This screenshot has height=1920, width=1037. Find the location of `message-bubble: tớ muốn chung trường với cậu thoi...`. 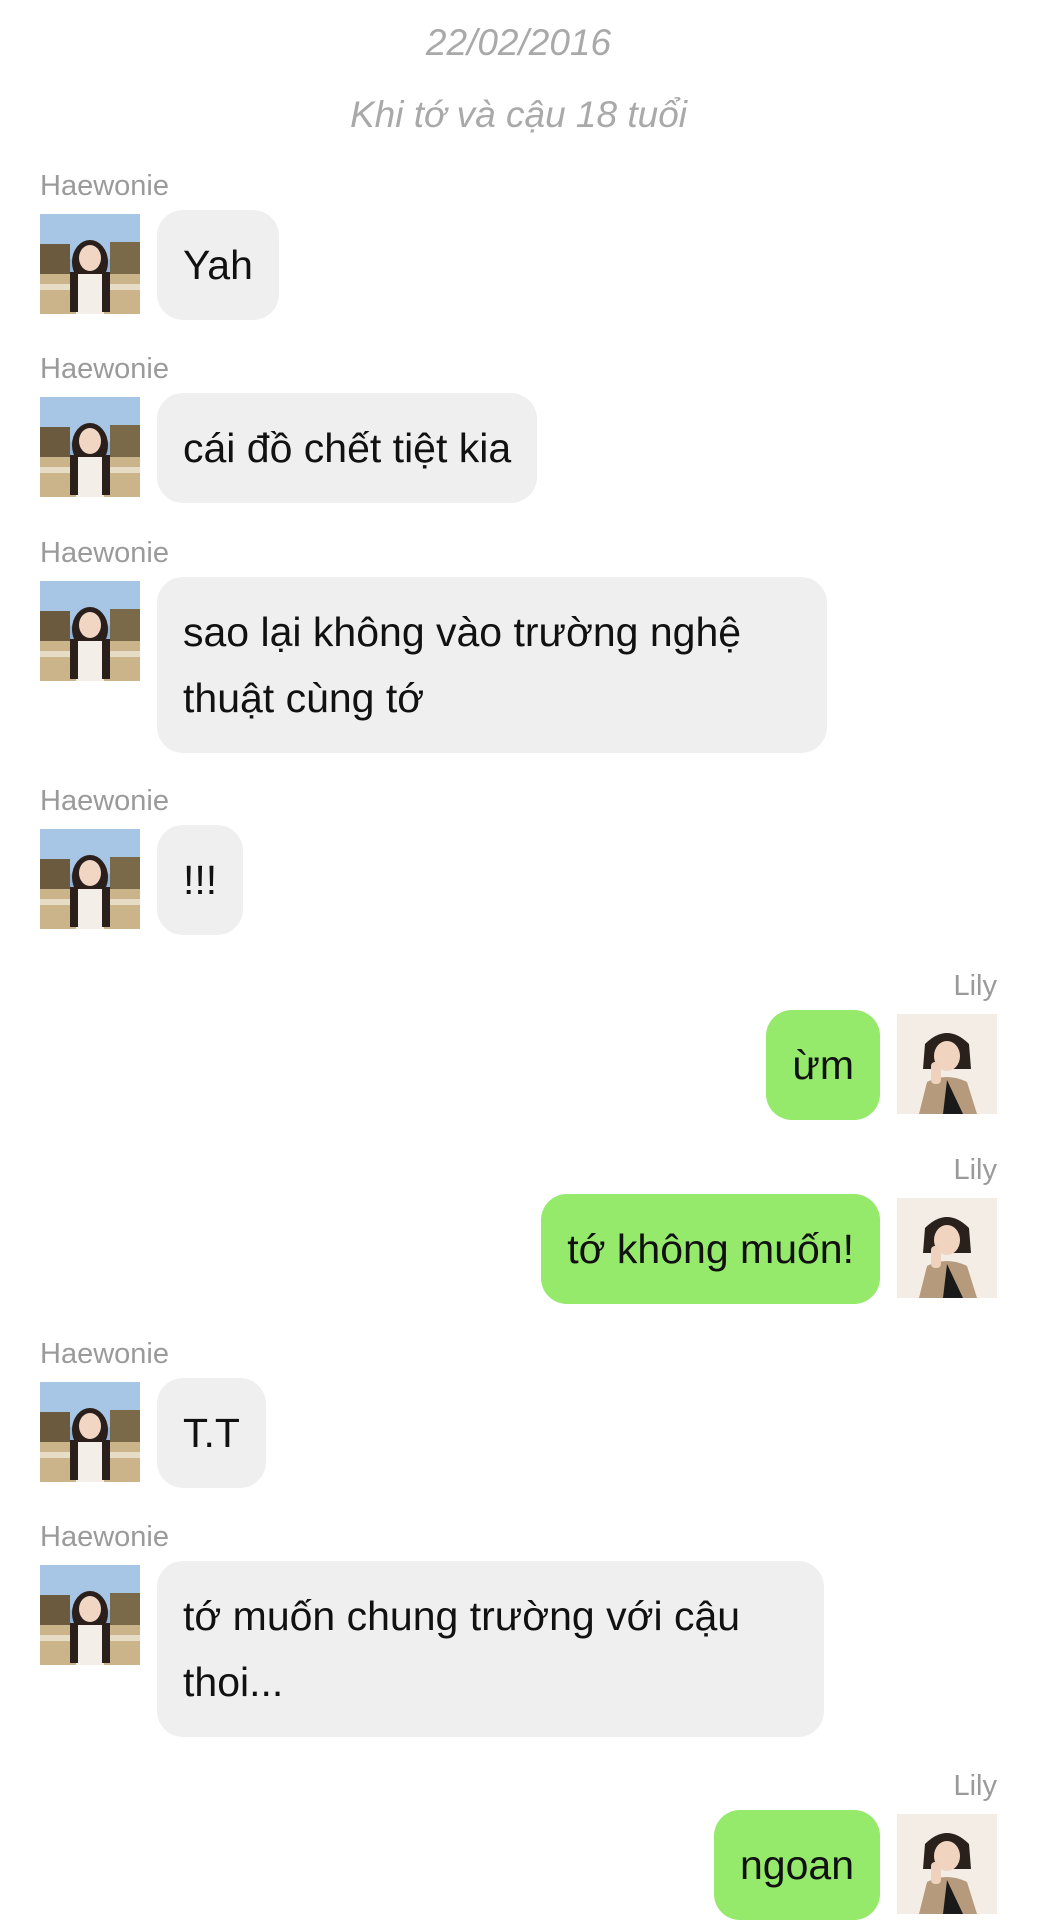

message-bubble: tớ muốn chung trường với cậu thoi... is located at coordinates (490, 1649).